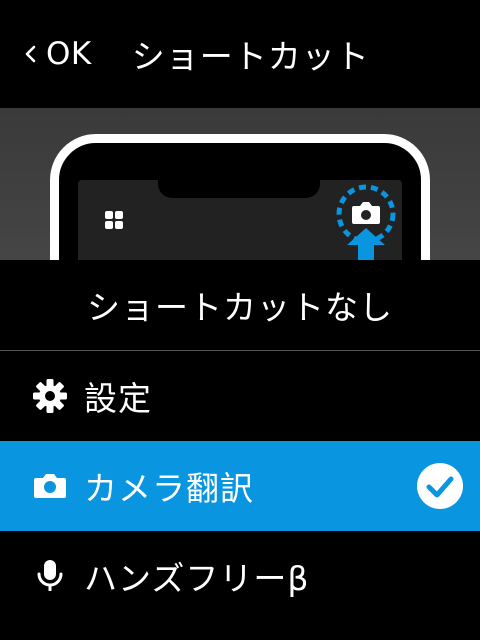  What do you see at coordinates (30, 54) in the screenshot?
I see `chevron-left-icon` at bounding box center [30, 54].